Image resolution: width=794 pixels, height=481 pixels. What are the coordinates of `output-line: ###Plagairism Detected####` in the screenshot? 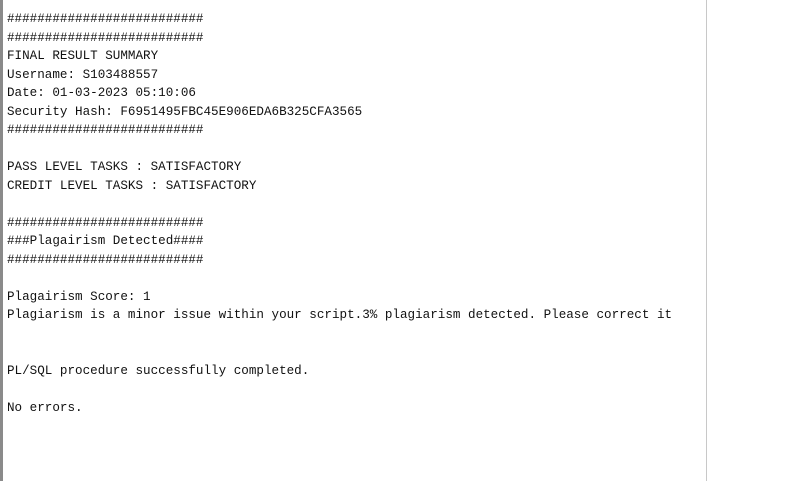 It's located at (105, 241).